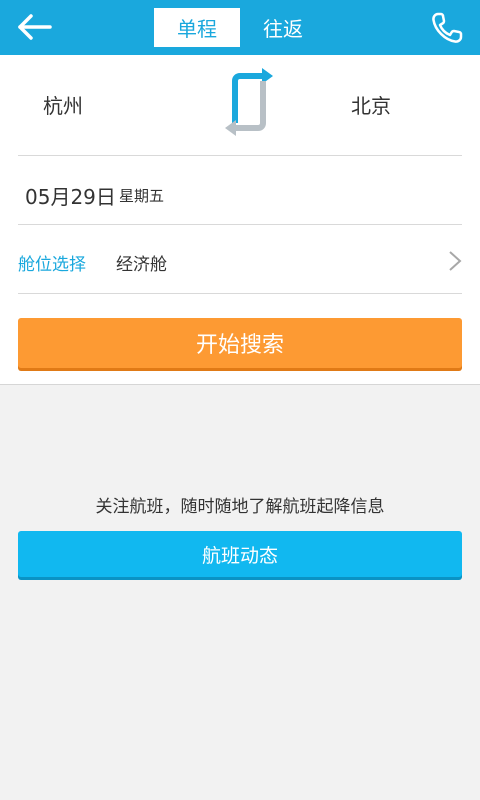  What do you see at coordinates (240, 343) in the screenshot?
I see `search-button: 开始搜索` at bounding box center [240, 343].